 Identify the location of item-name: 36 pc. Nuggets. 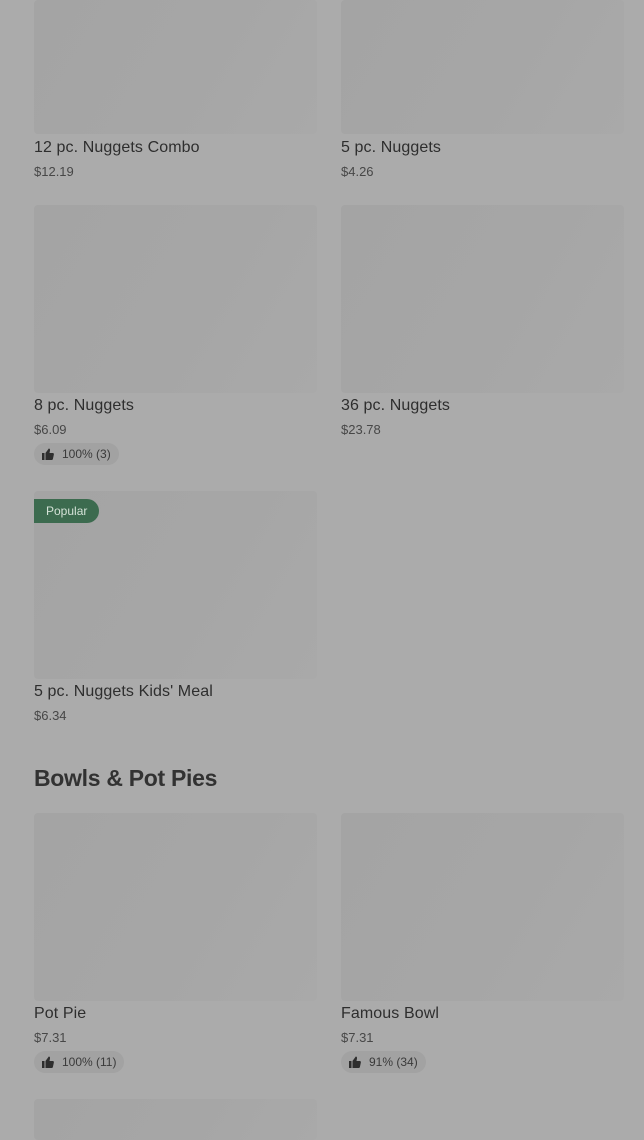
(396, 405).